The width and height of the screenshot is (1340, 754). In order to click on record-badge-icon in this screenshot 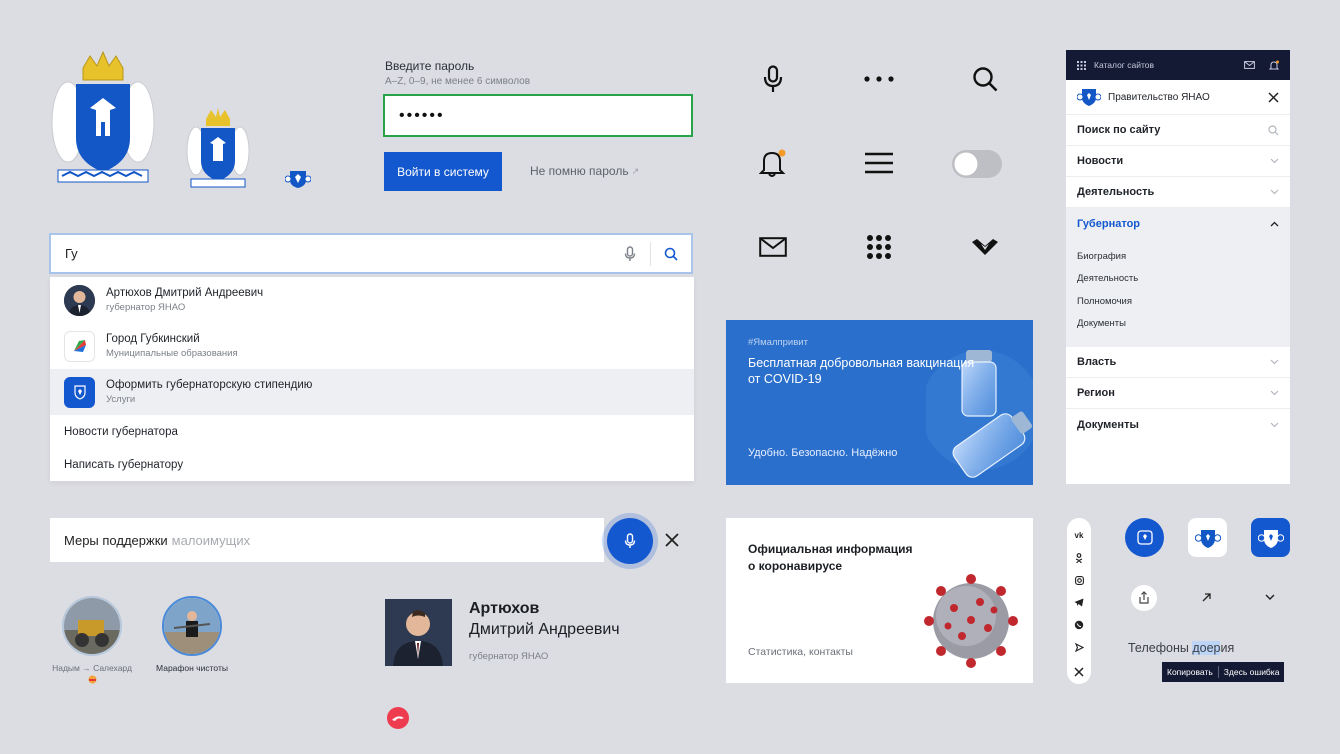, I will do `click(398, 718)`.